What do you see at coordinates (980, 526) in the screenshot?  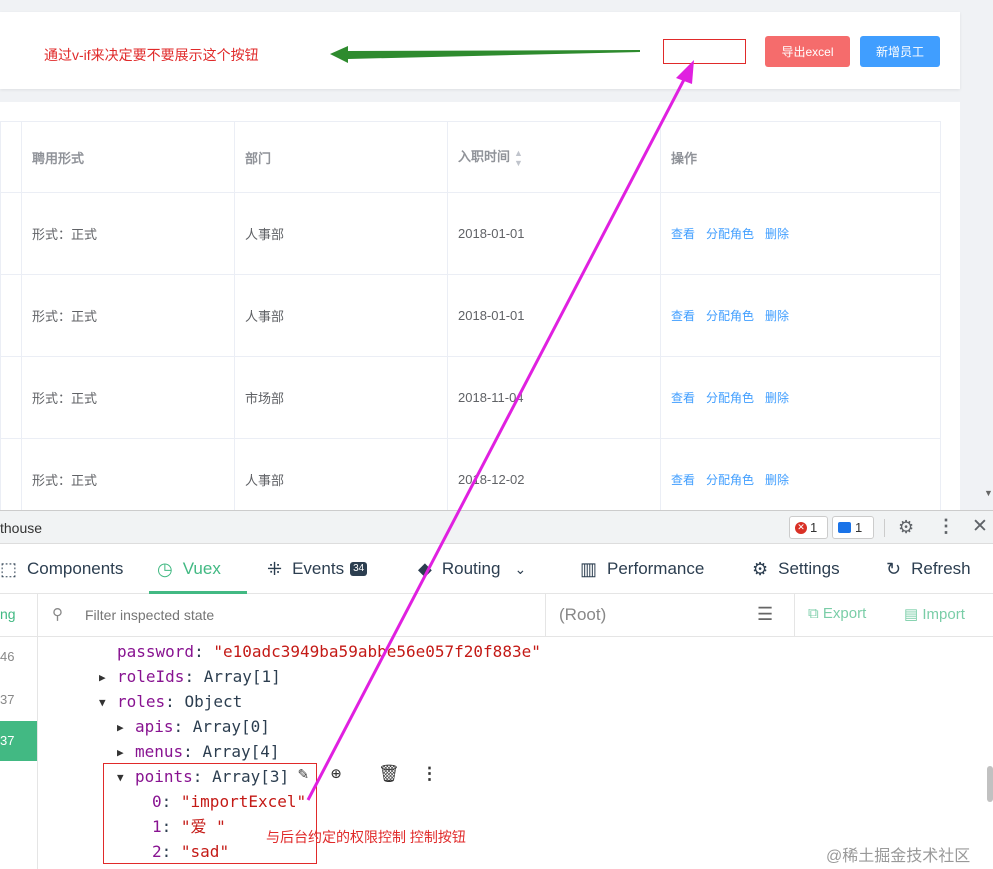 I see `close-icon: ✕` at bounding box center [980, 526].